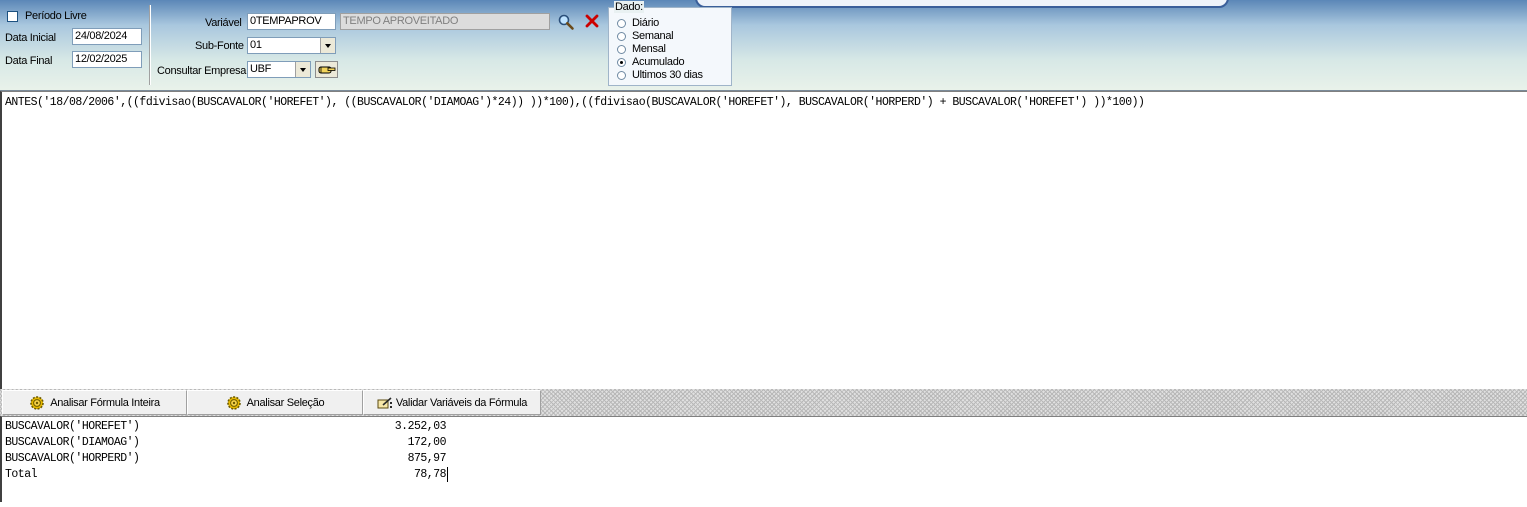  I want to click on hand-pointer-icon, so click(327, 70).